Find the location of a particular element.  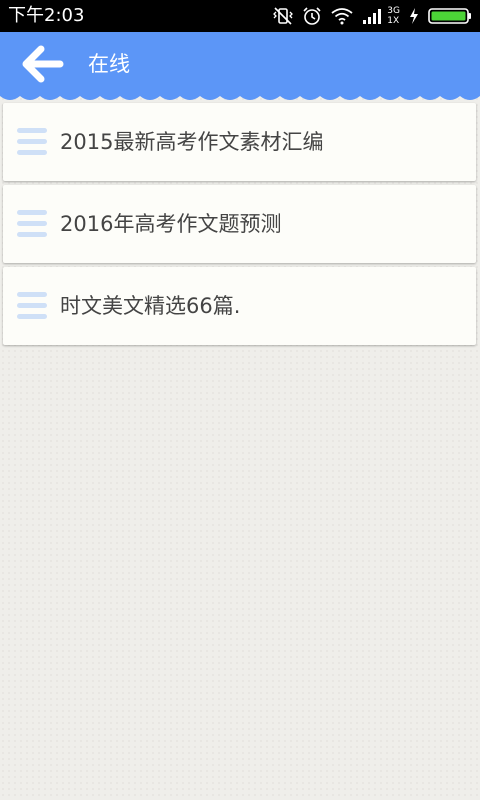

list-item-2: 2016年高考作文题预测 is located at coordinates (239, 224).